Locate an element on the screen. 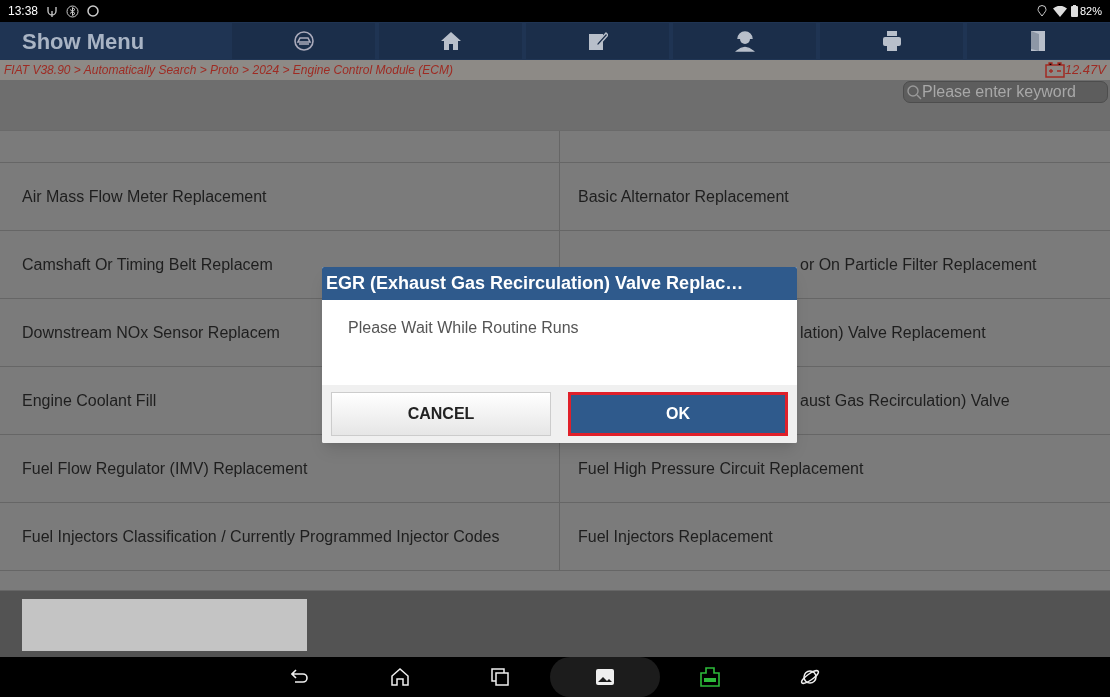  edit-button is located at coordinates (597, 41).